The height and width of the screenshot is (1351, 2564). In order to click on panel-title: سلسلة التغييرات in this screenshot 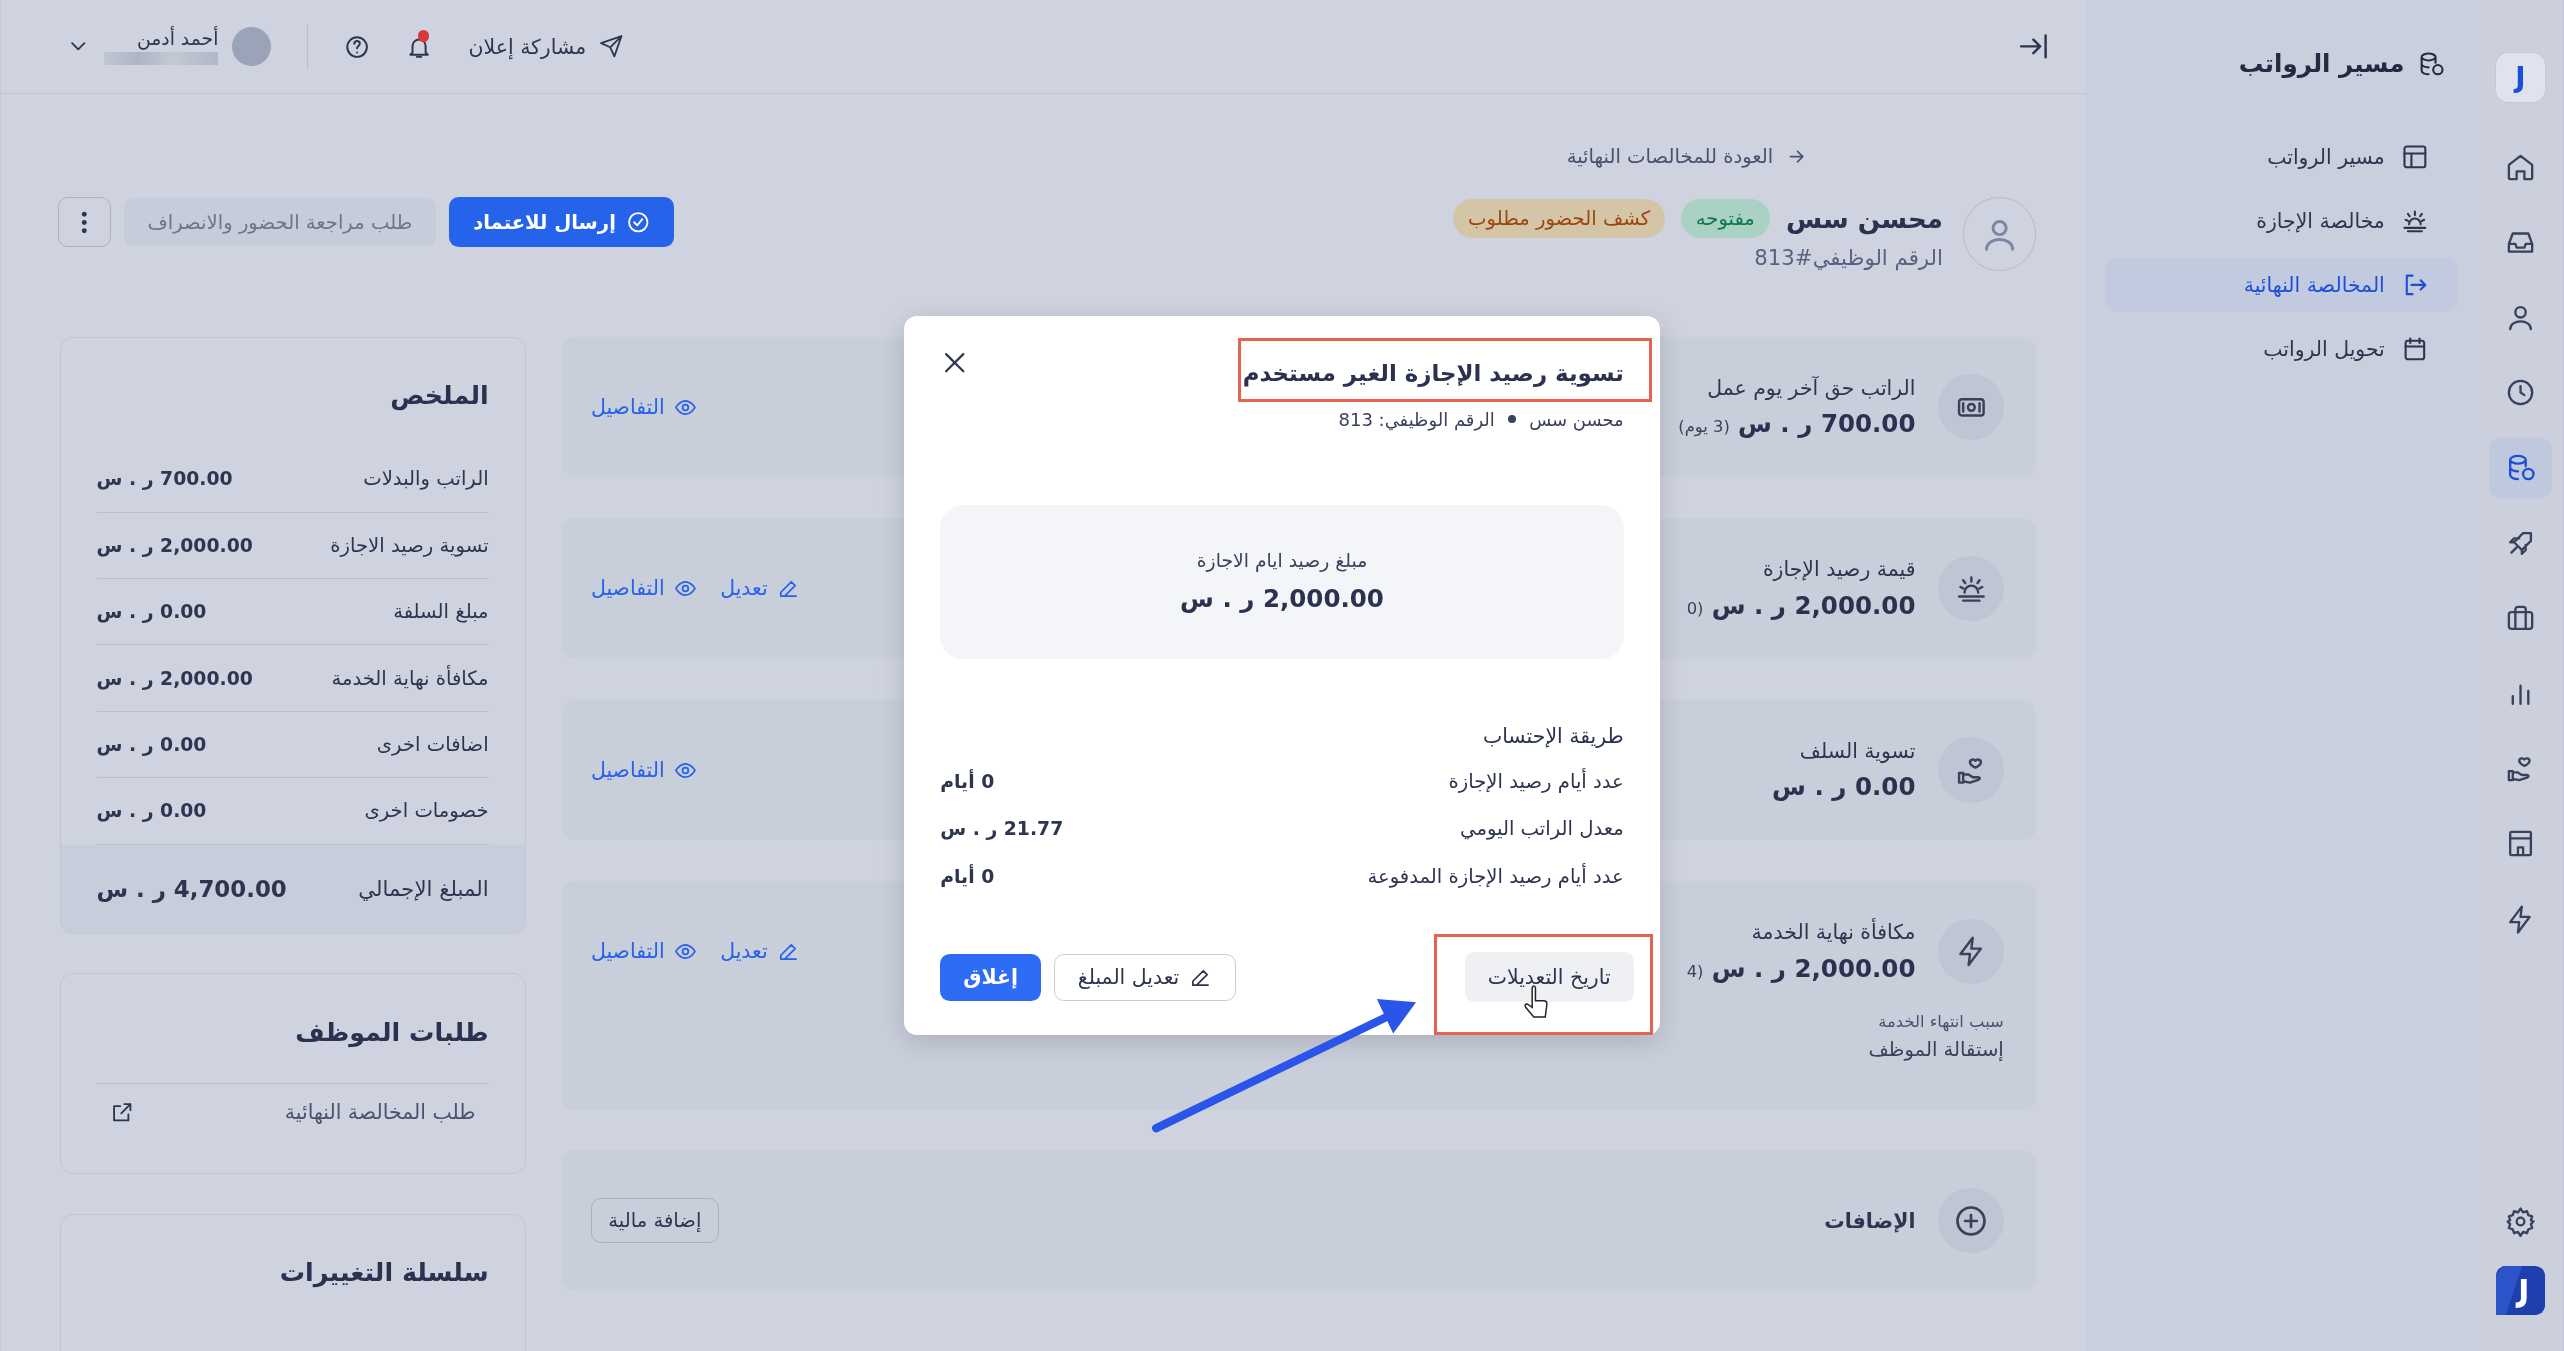, I will do `click(383, 1272)`.